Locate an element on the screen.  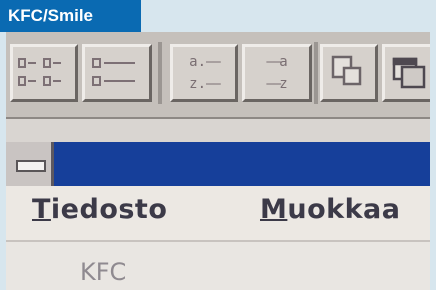
sort-ascending-icon: a.—— z.—— is located at coordinates (205, 73).